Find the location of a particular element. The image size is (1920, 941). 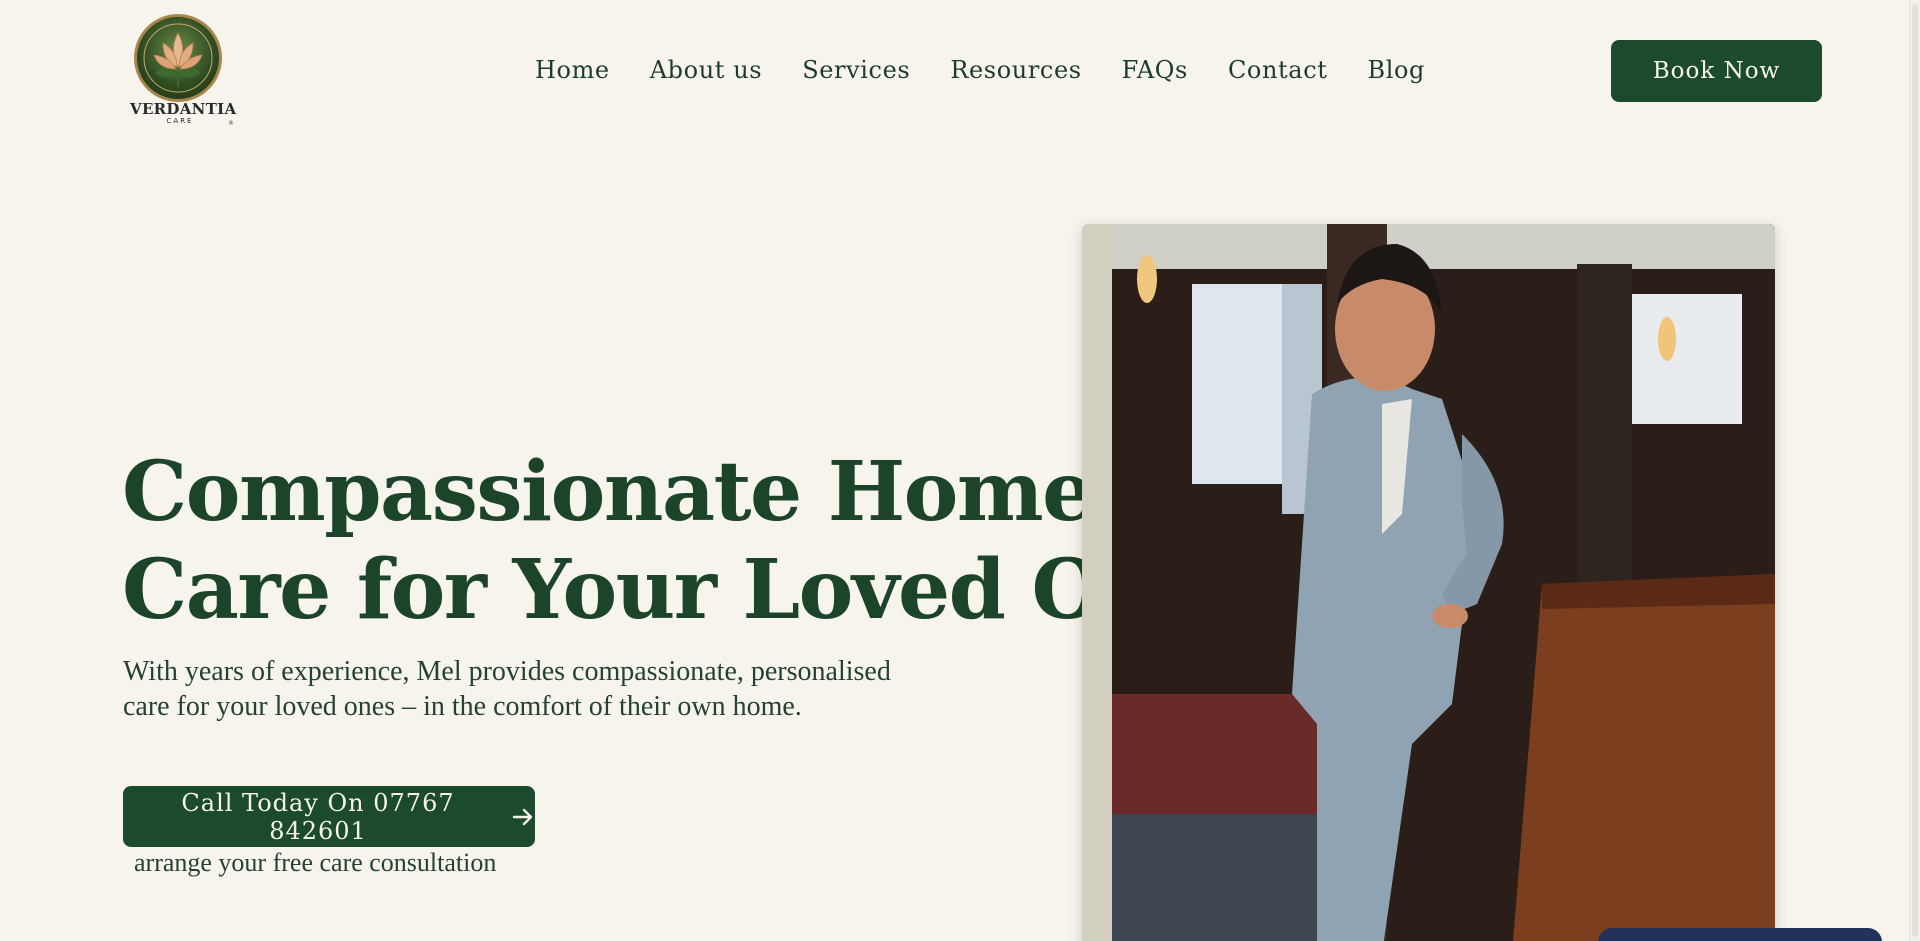

chat-widget-tab is located at coordinates (1740, 934).